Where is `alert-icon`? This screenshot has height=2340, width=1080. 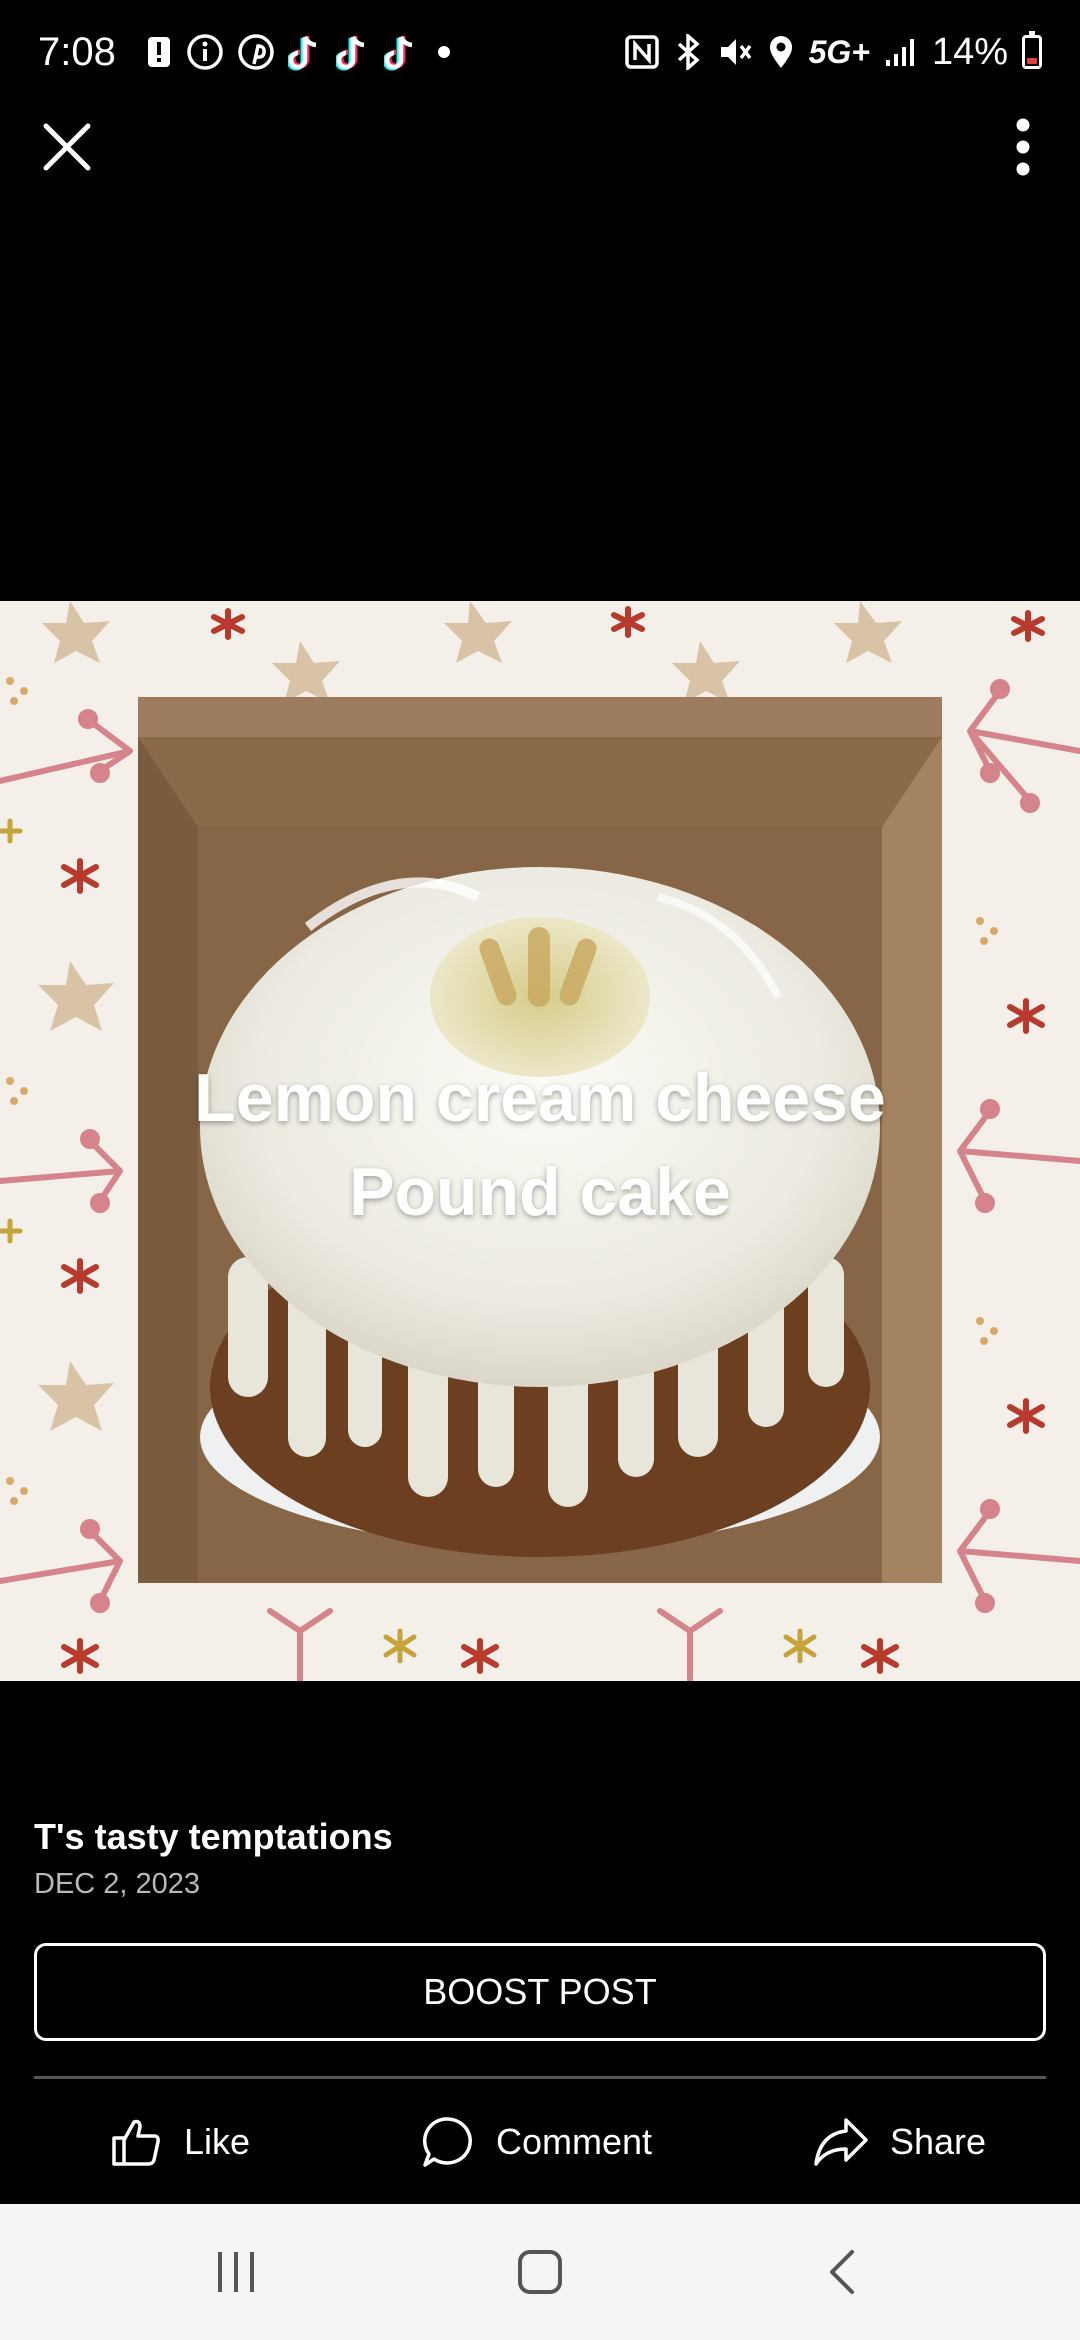 alert-icon is located at coordinates (159, 52).